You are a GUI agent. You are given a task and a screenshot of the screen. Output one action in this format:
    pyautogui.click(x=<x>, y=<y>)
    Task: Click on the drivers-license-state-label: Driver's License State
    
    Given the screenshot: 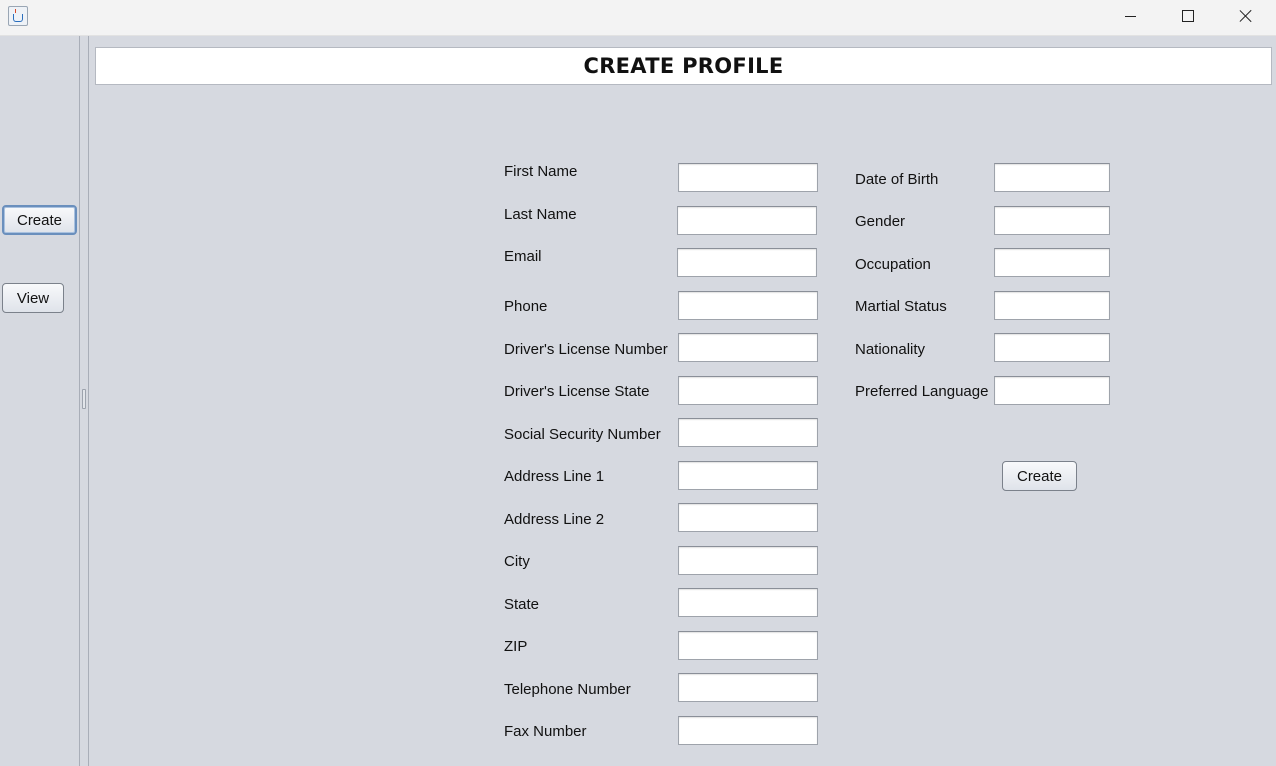 What is the action you would take?
    pyautogui.click(x=577, y=391)
    